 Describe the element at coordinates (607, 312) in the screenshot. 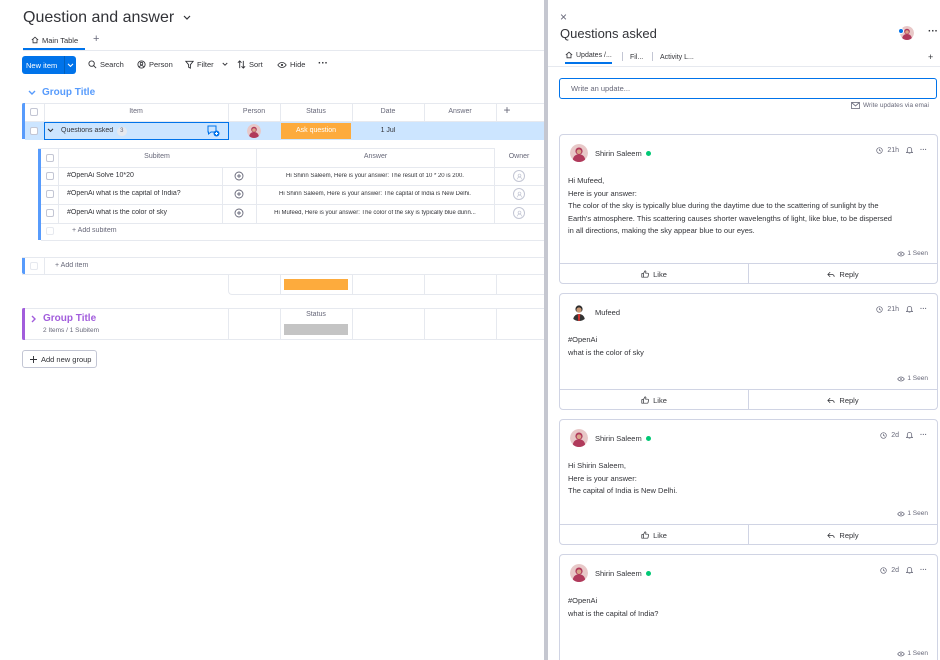

I see `author-name: Mufeed` at that location.